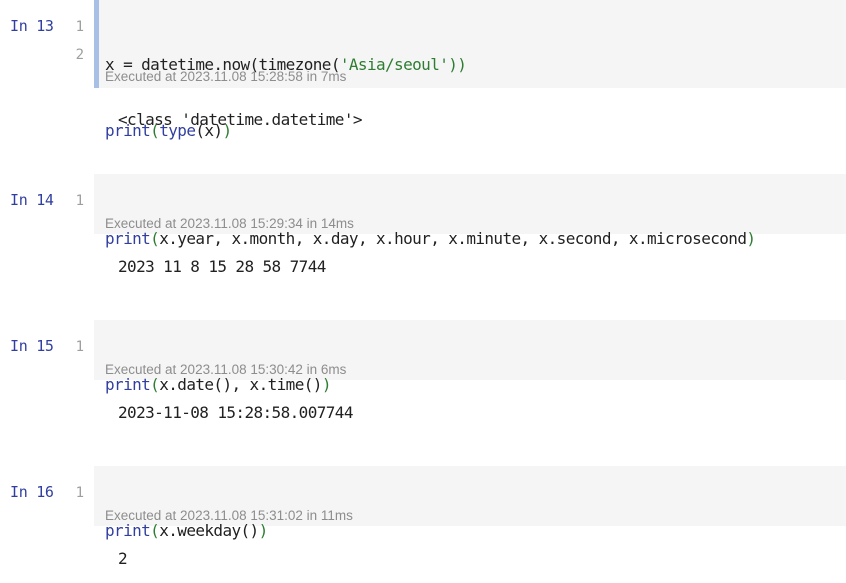 Image resolution: width=846 pixels, height=583 pixels. I want to click on cell-prompt: In 13, so click(32, 26).